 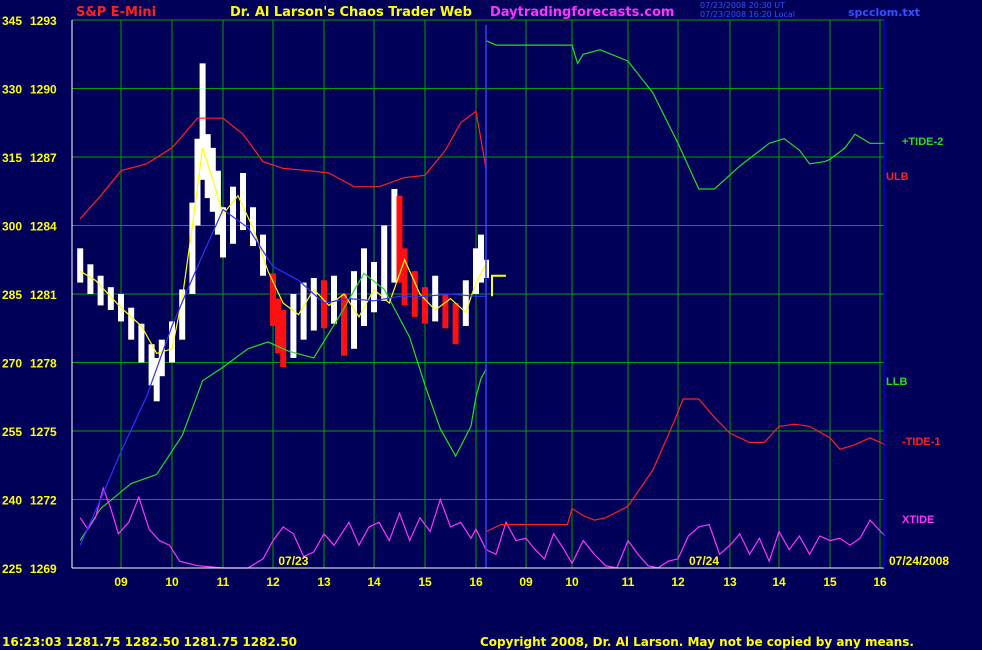 I want to click on date-label: 07/24/2008, so click(x=919, y=561).